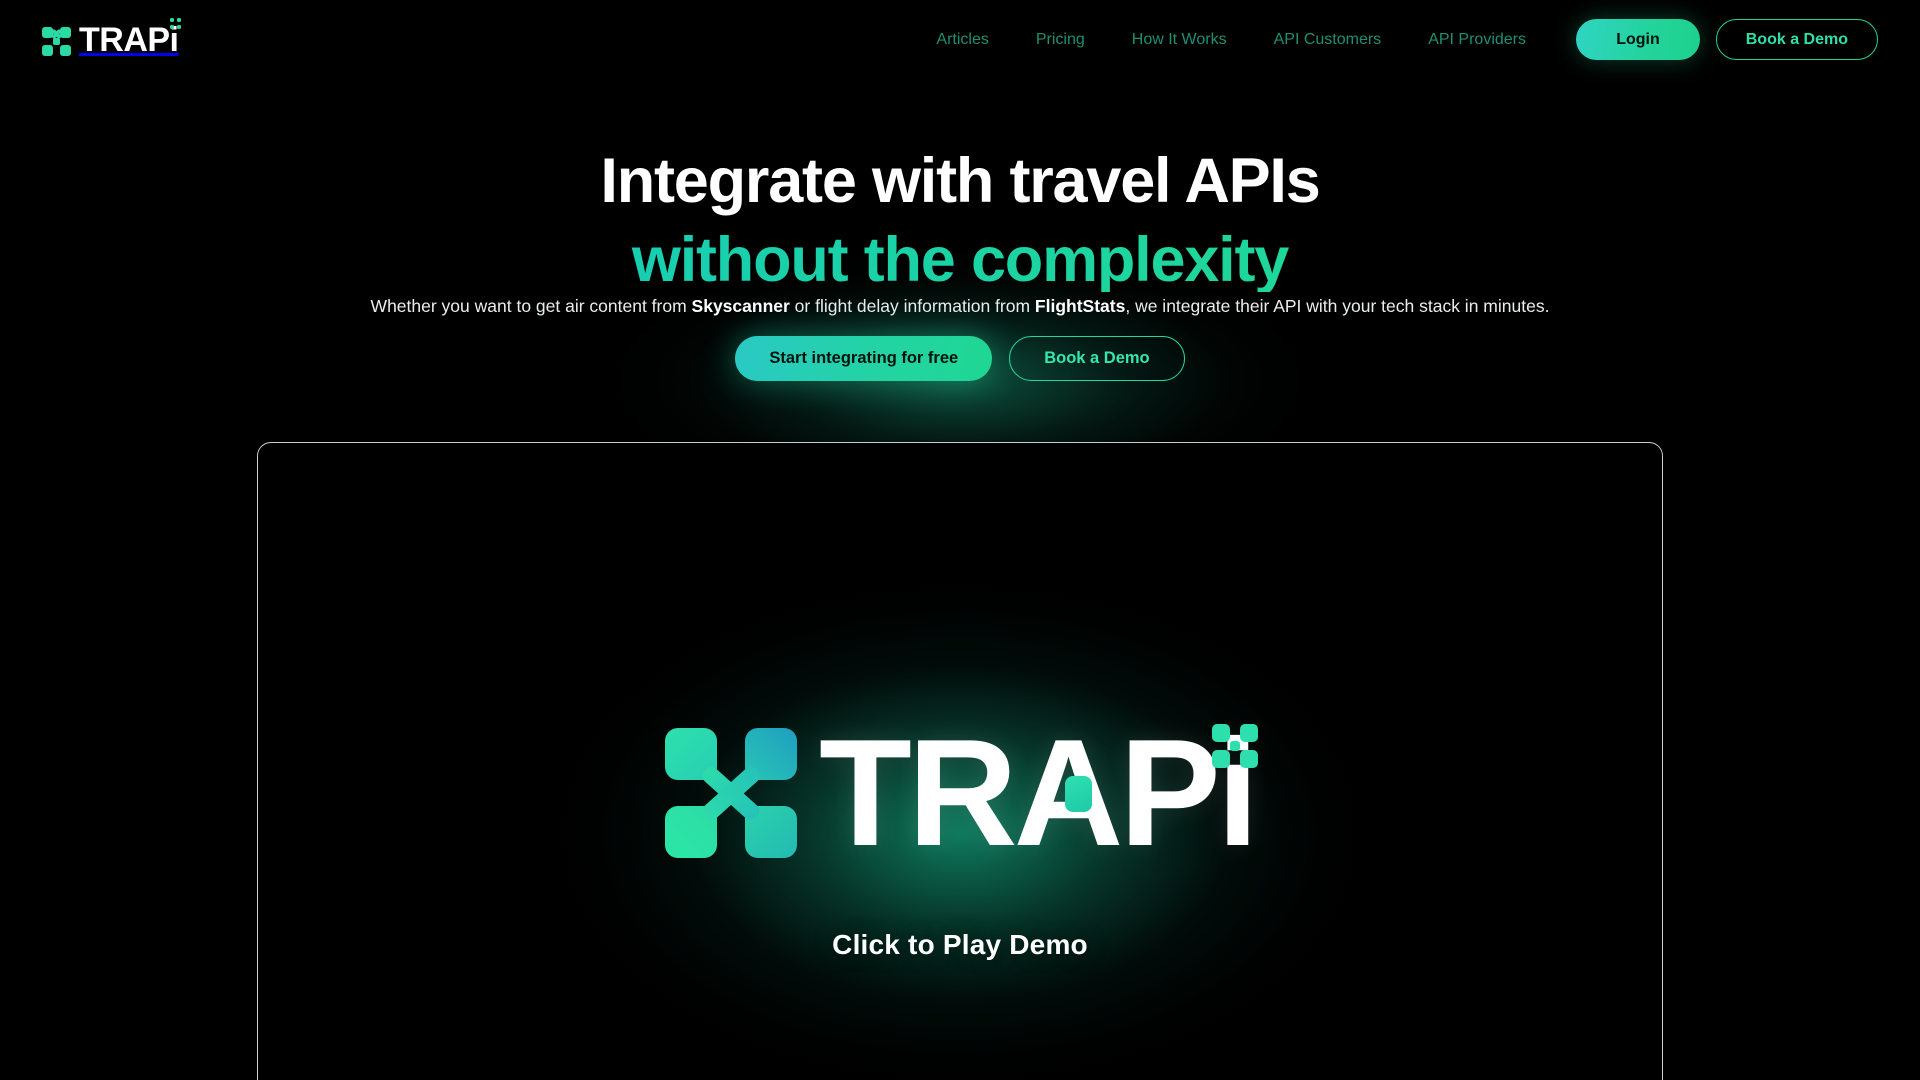 Image resolution: width=1920 pixels, height=1080 pixels. Describe the element at coordinates (1235, 745) in the screenshot. I see `wordmark-dot-x-icon-large` at that location.